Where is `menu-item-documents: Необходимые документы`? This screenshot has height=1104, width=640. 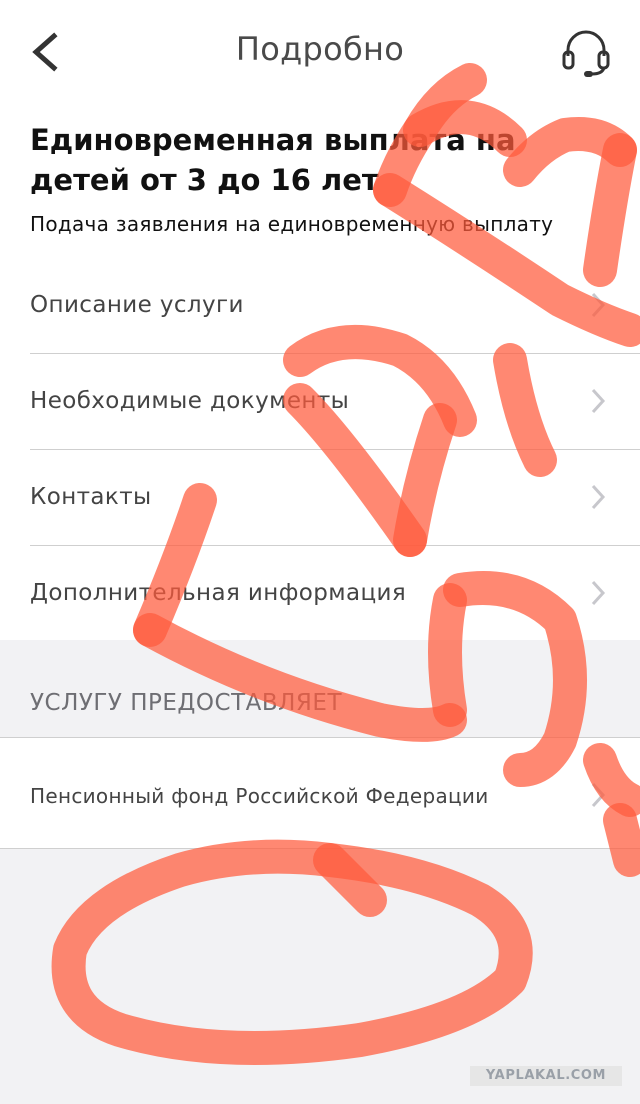
menu-item-documents: Необходимые документы is located at coordinates (320, 402).